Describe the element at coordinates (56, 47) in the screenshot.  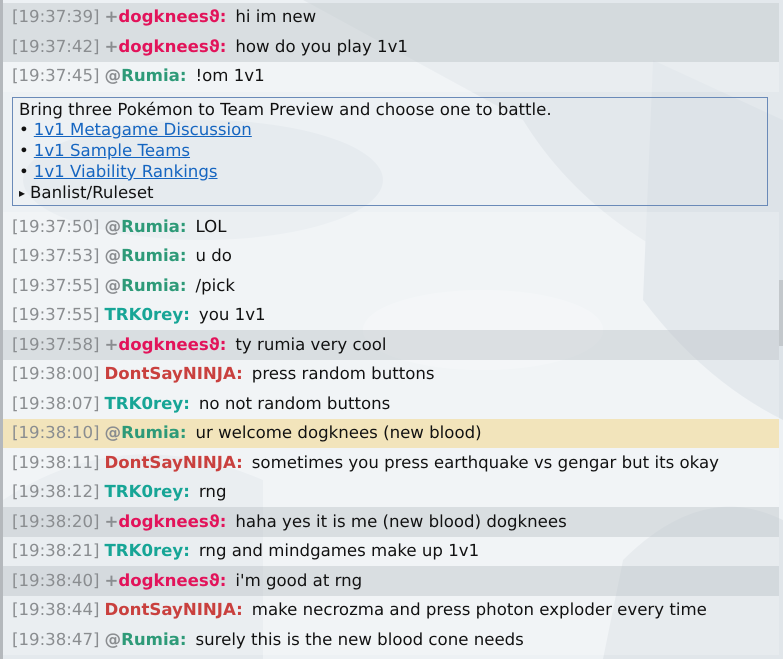
I see `timestamp: [19:37:42]` at that location.